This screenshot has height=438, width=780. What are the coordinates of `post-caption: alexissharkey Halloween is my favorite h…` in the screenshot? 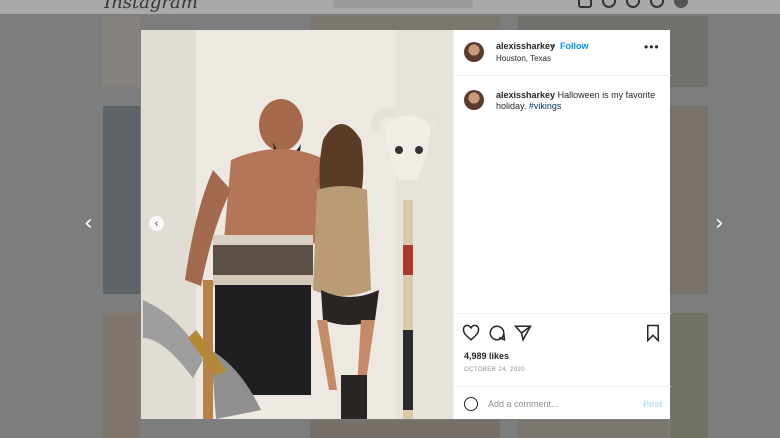 It's located at (578, 101).